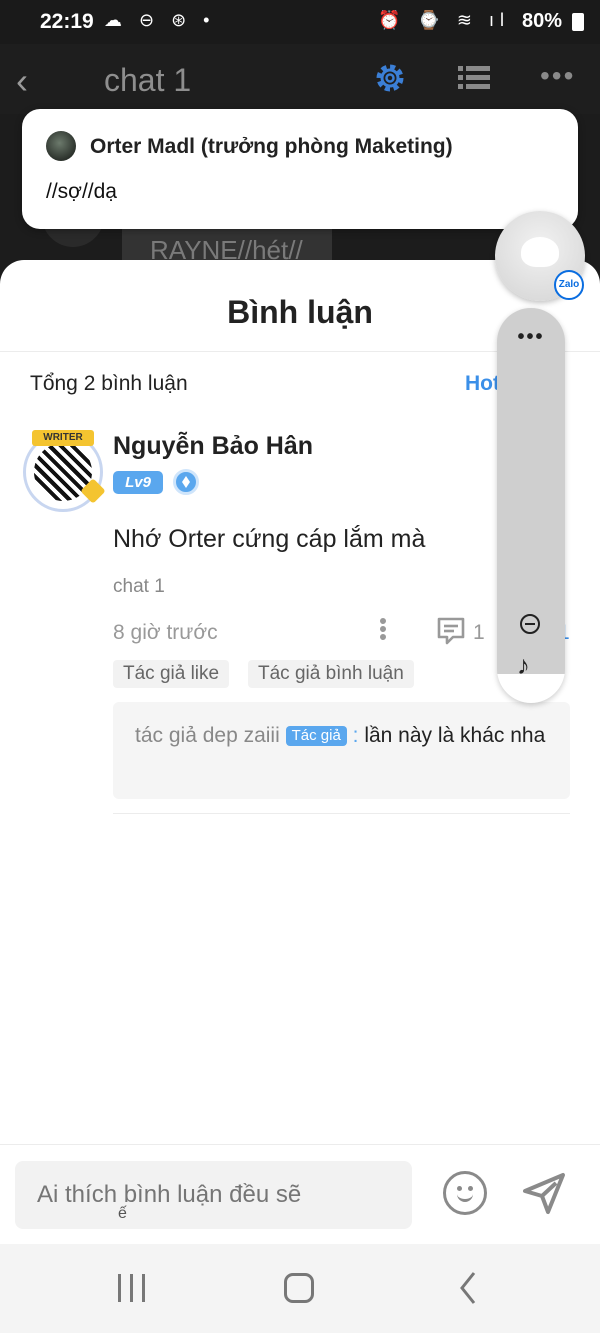 This screenshot has width=600, height=1333. What do you see at coordinates (148, 80) in the screenshot?
I see `chat-title: chat 1` at bounding box center [148, 80].